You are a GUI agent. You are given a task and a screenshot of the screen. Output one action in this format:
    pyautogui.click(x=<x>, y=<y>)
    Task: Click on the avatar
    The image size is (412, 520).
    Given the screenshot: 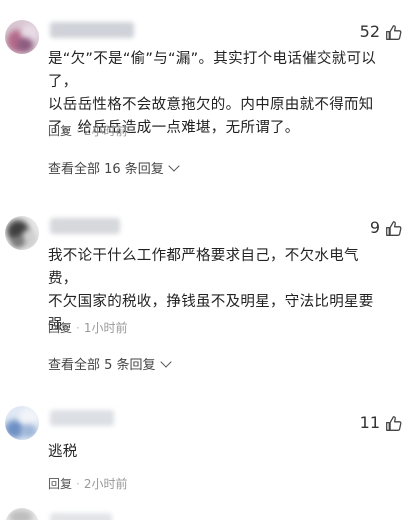 What is the action you would take?
    pyautogui.click(x=22, y=423)
    